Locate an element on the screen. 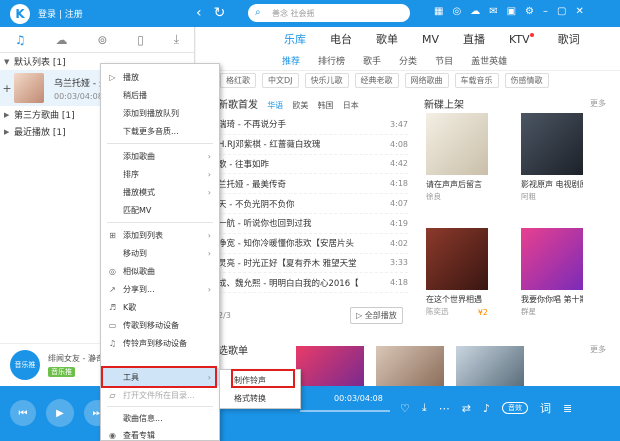 This screenshot has width=620, height=441. cloud-icon: ☁ is located at coordinates (475, 11).